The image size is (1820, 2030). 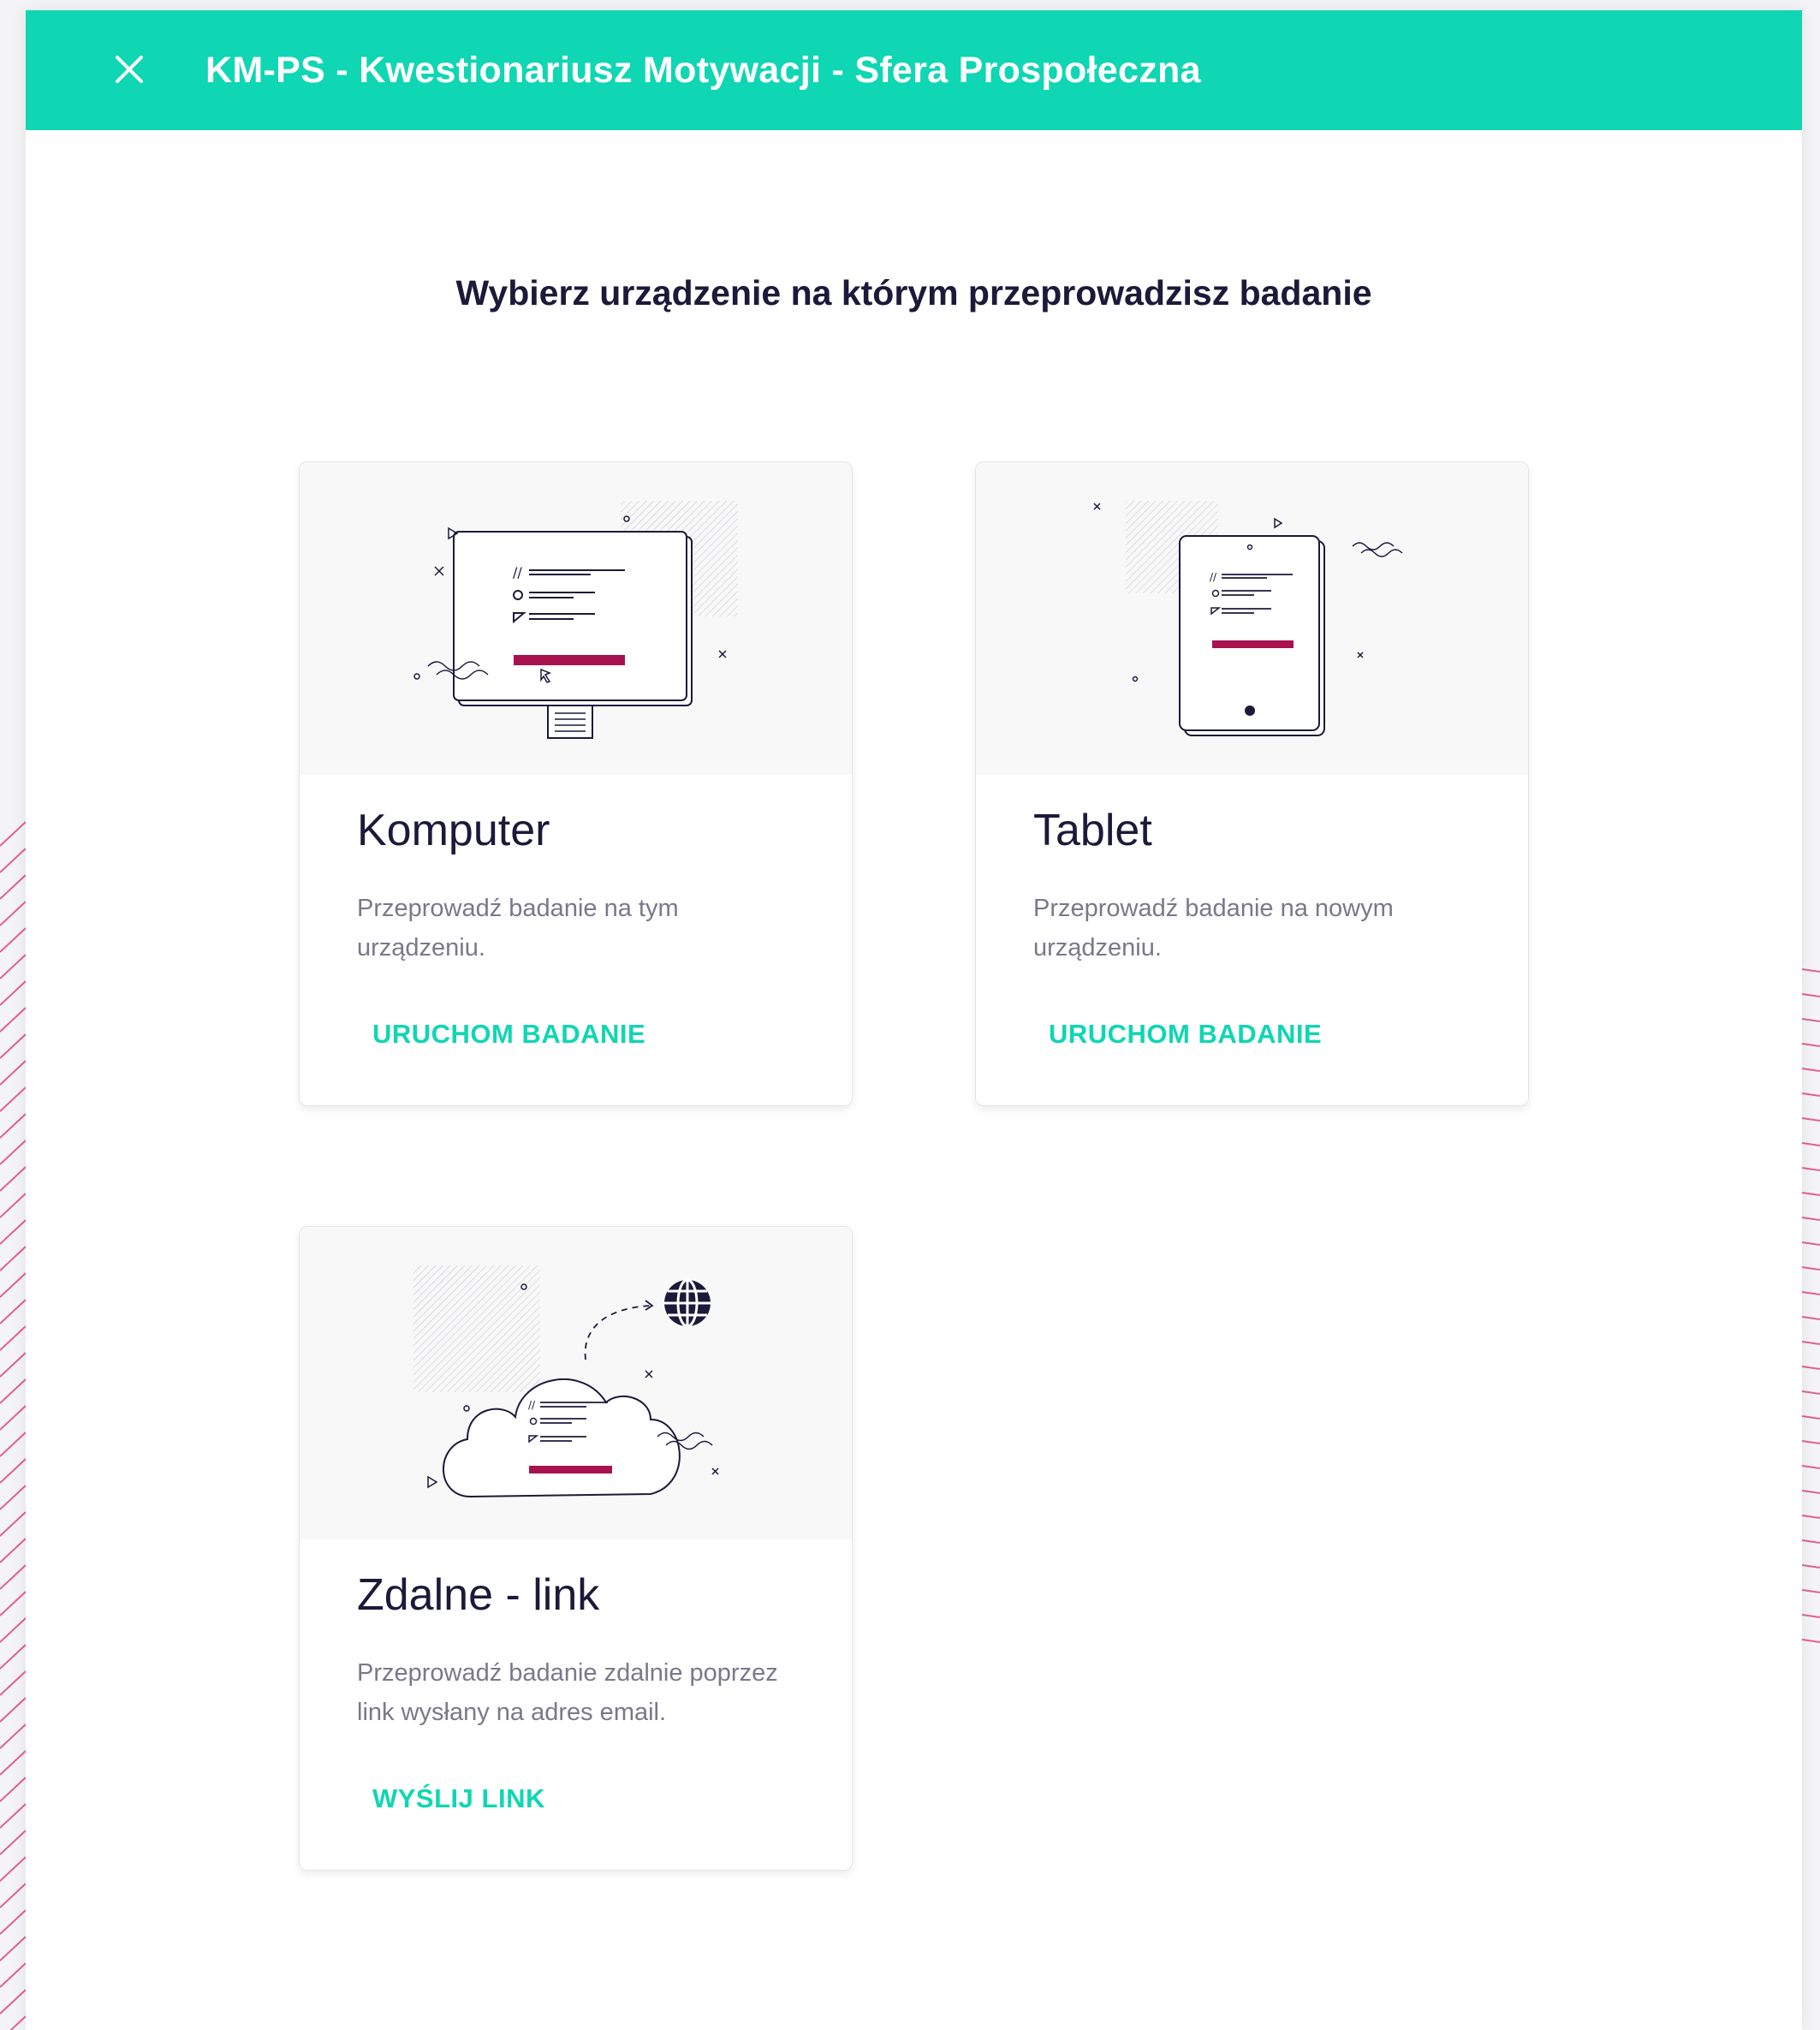 I want to click on card-title: Komputer, so click(x=453, y=830).